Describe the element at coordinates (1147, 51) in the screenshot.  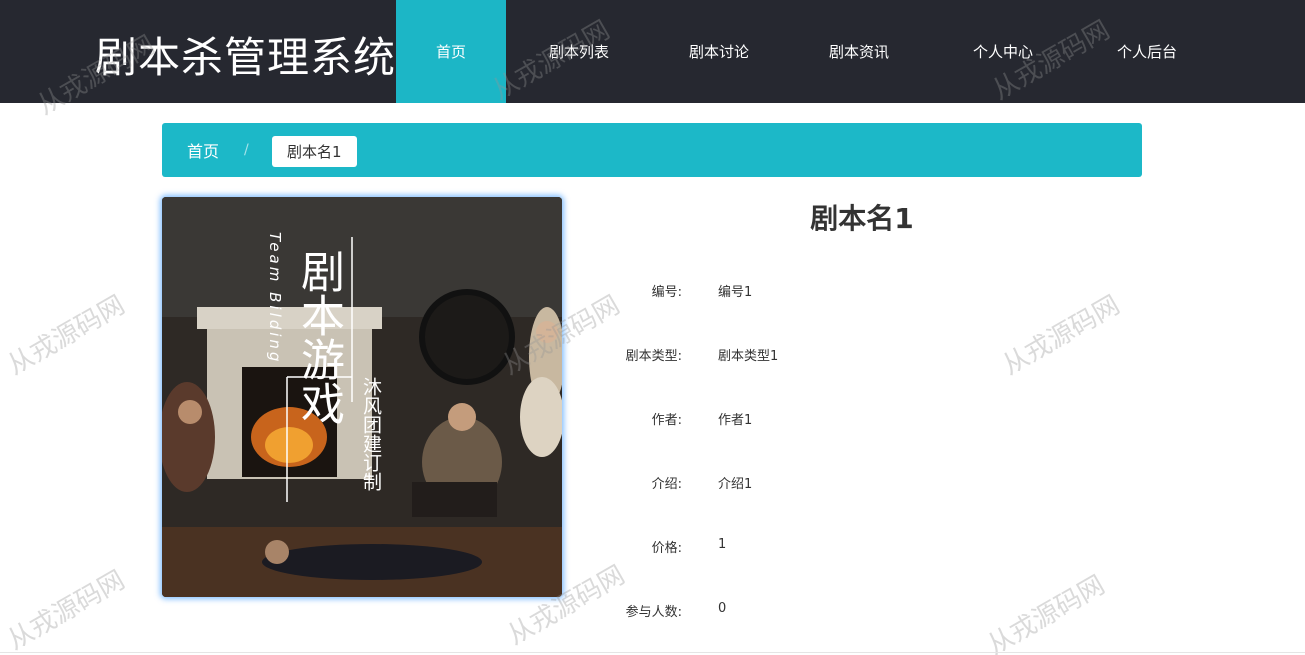
I see `nav-item-personal-backend: 个人后台` at that location.